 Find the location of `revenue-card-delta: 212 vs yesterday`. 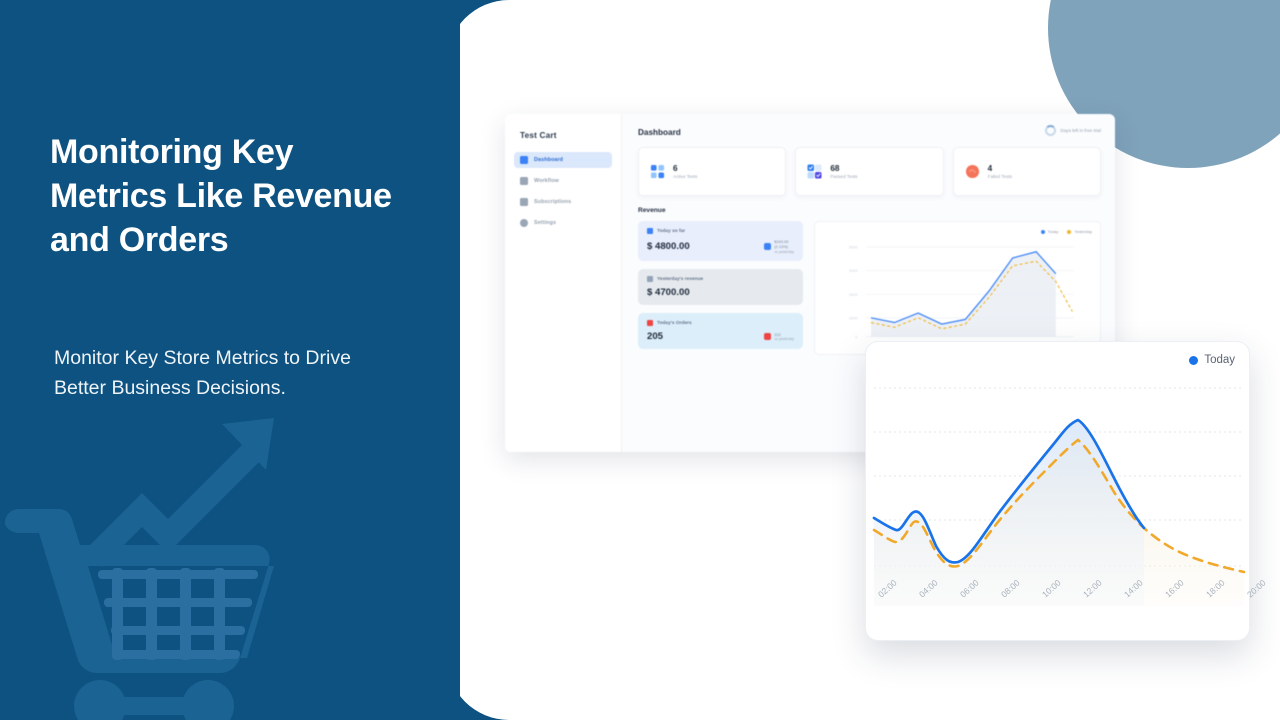

revenue-card-delta: 212 vs yesterday is located at coordinates (779, 337).